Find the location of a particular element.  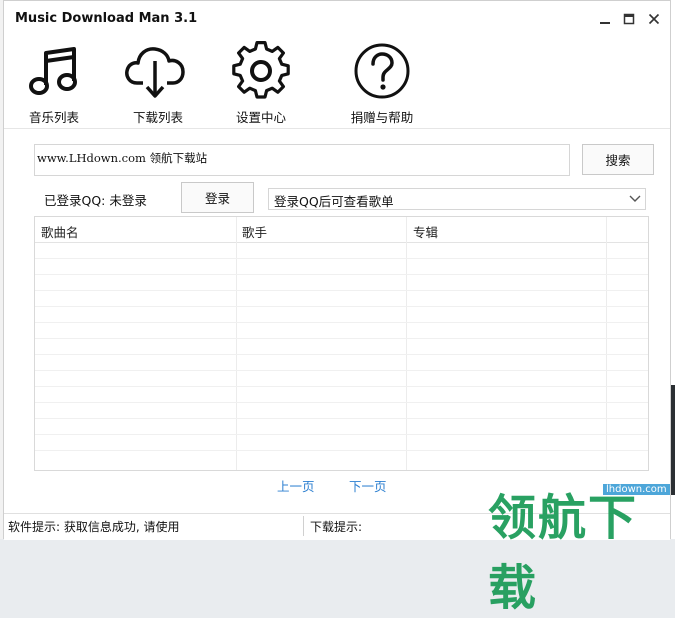

login-status-label: 已登录QQ: 未登录 is located at coordinates (95, 200).